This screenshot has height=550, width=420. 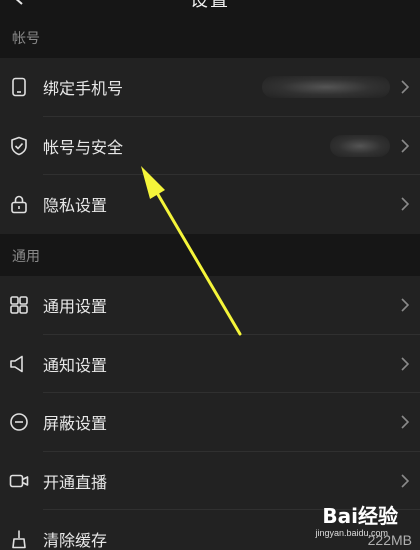 What do you see at coordinates (83, 148) in the screenshot?
I see `row-label: 帐号与安全` at bounding box center [83, 148].